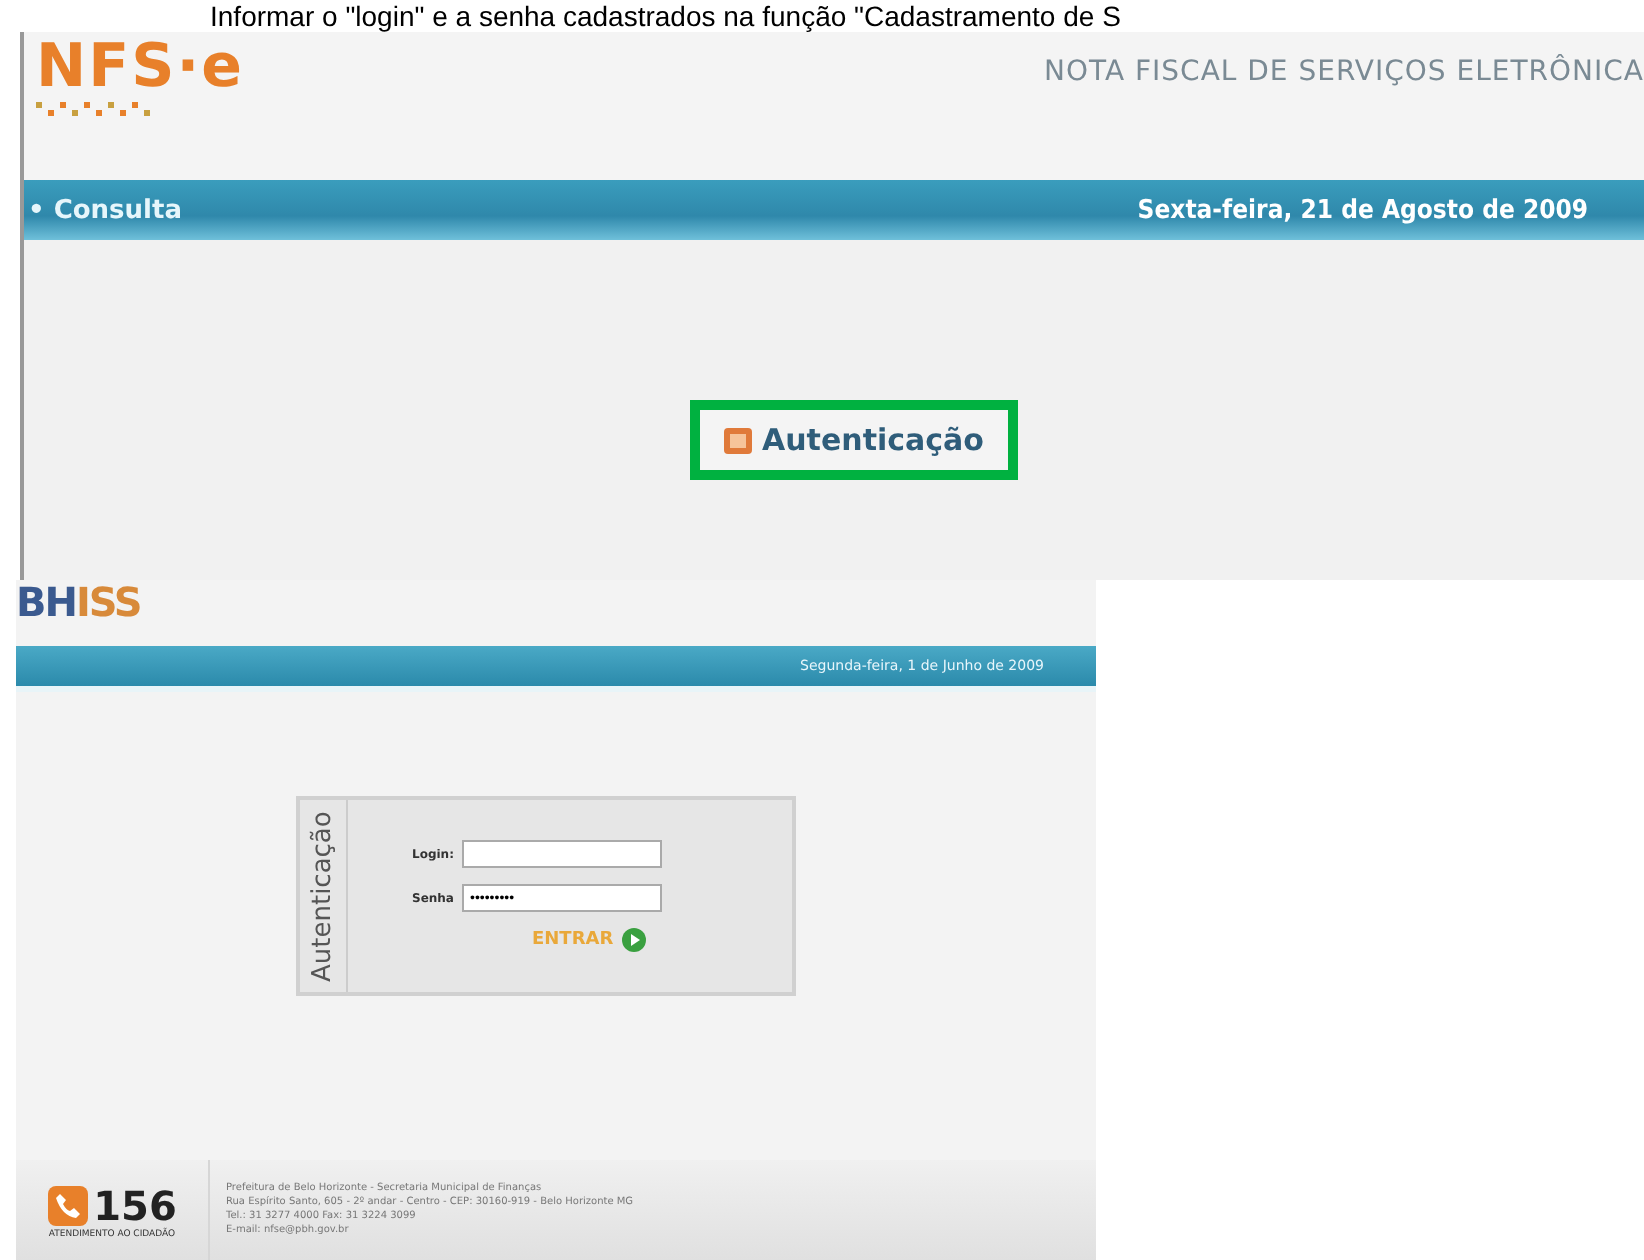 The width and height of the screenshot is (1644, 1260). I want to click on site-title: NOTA FISCAL DE SERVIÇOS ELETRÔNICA, so click(1343, 72).